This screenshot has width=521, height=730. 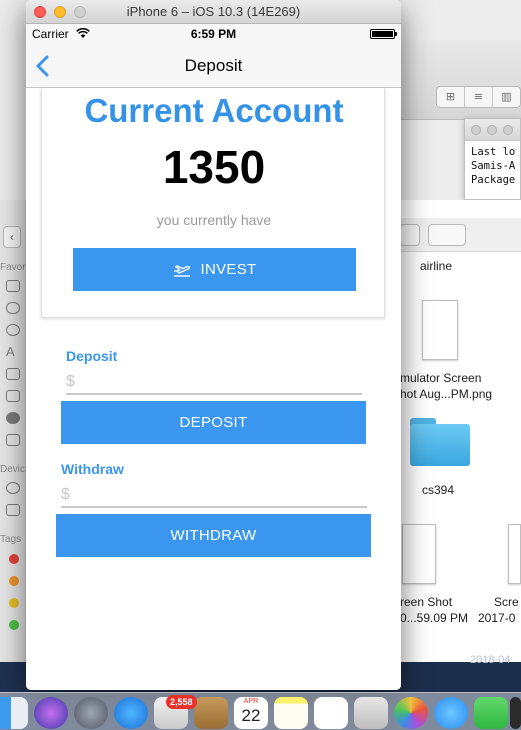 I want to click on balance-caption: you currently have, so click(x=214, y=220).